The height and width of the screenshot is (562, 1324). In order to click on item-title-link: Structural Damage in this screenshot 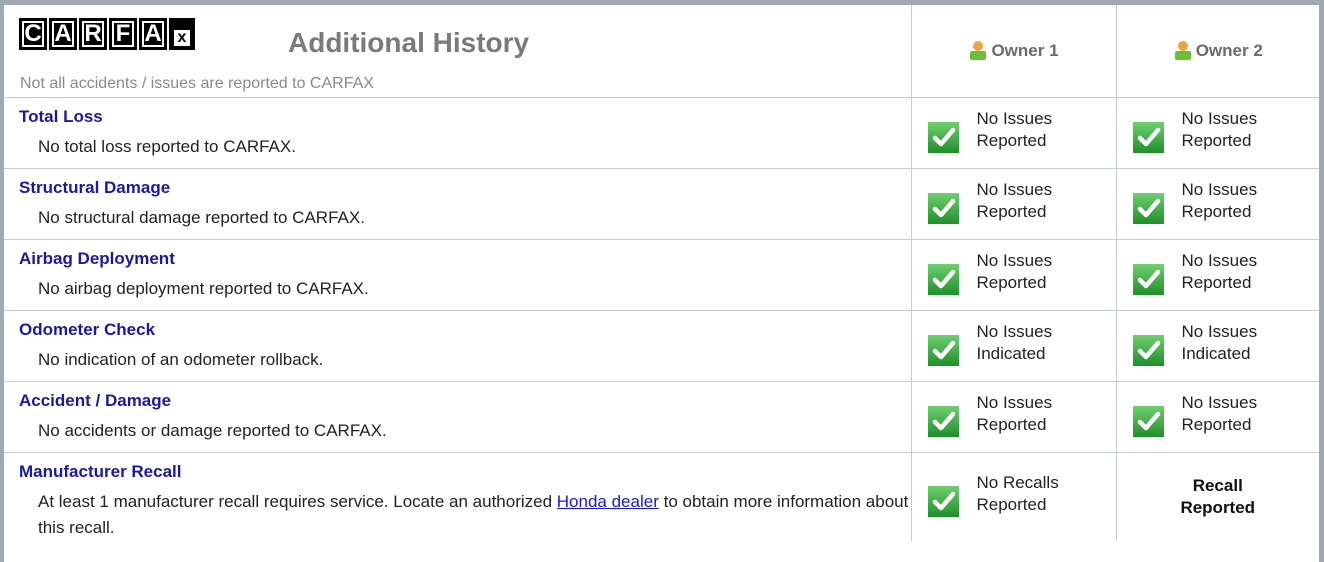, I will do `click(465, 188)`.